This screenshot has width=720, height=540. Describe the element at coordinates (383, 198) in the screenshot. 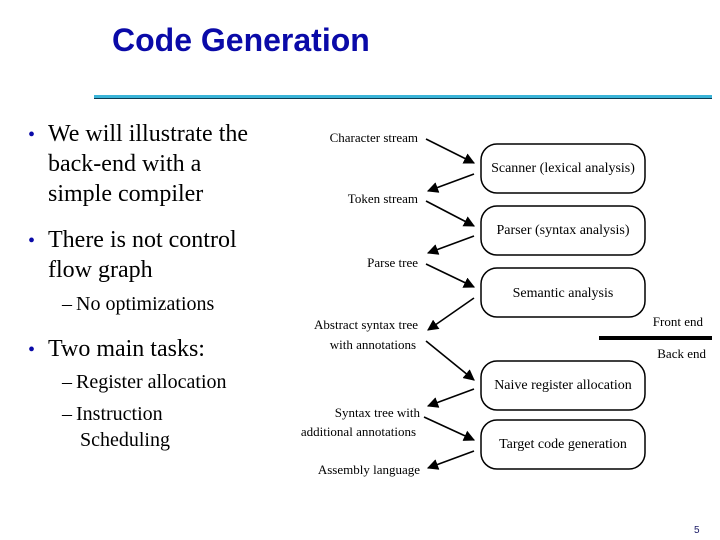

I see `artifact-label-token-stream: Token stream` at that location.